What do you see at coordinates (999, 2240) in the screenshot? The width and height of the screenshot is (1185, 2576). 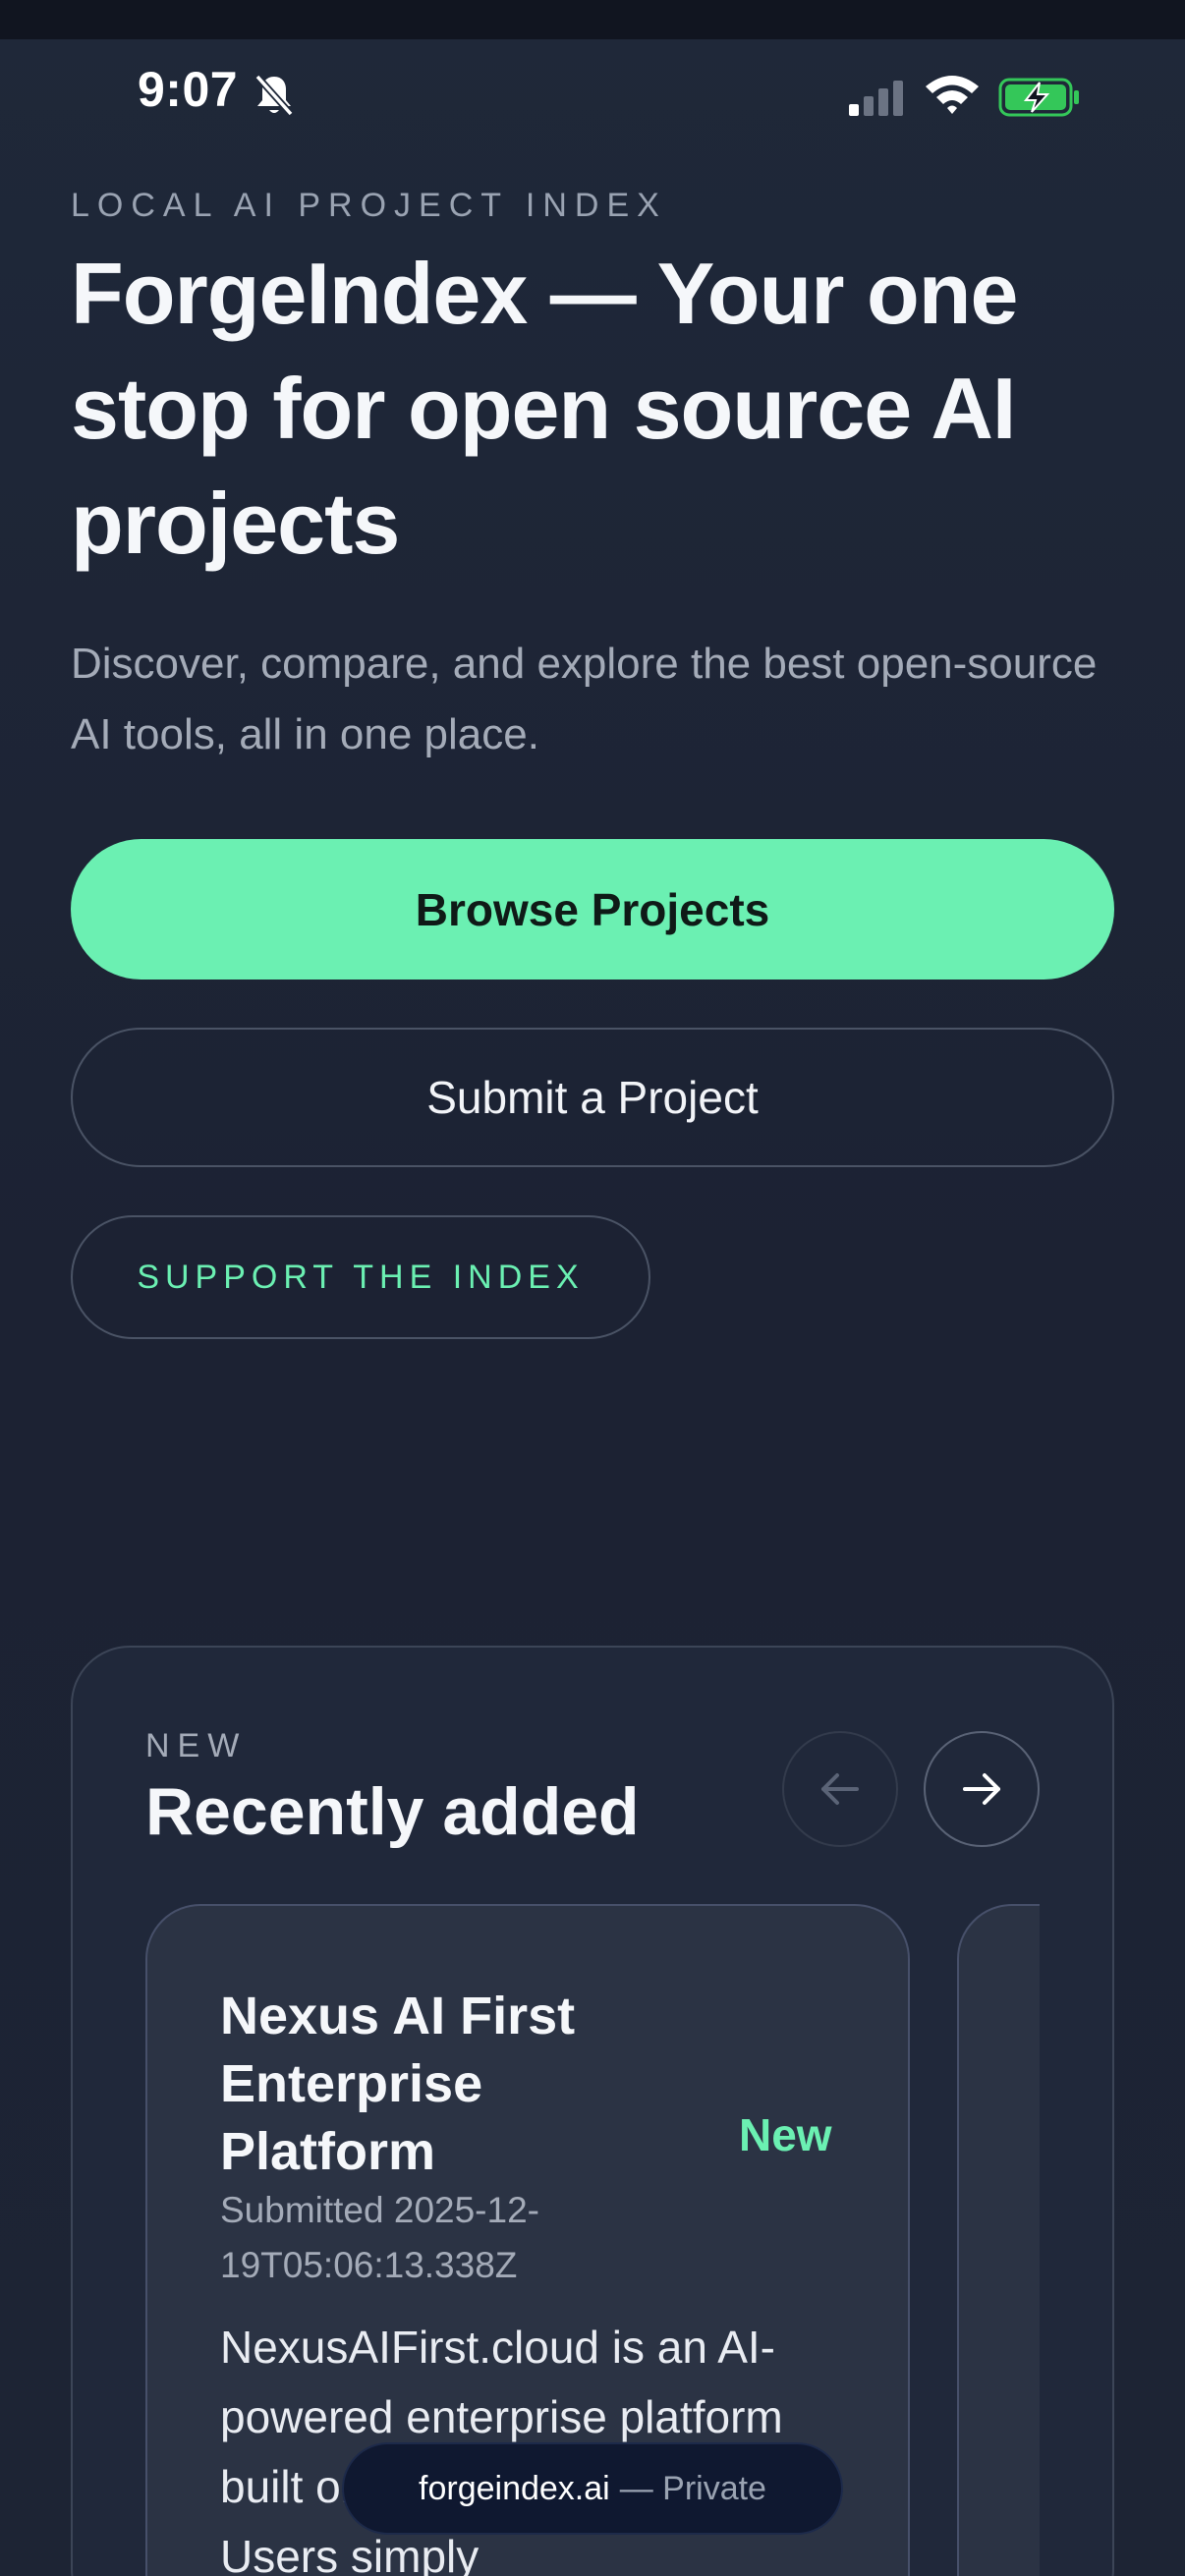 I see `project-card-next` at bounding box center [999, 2240].